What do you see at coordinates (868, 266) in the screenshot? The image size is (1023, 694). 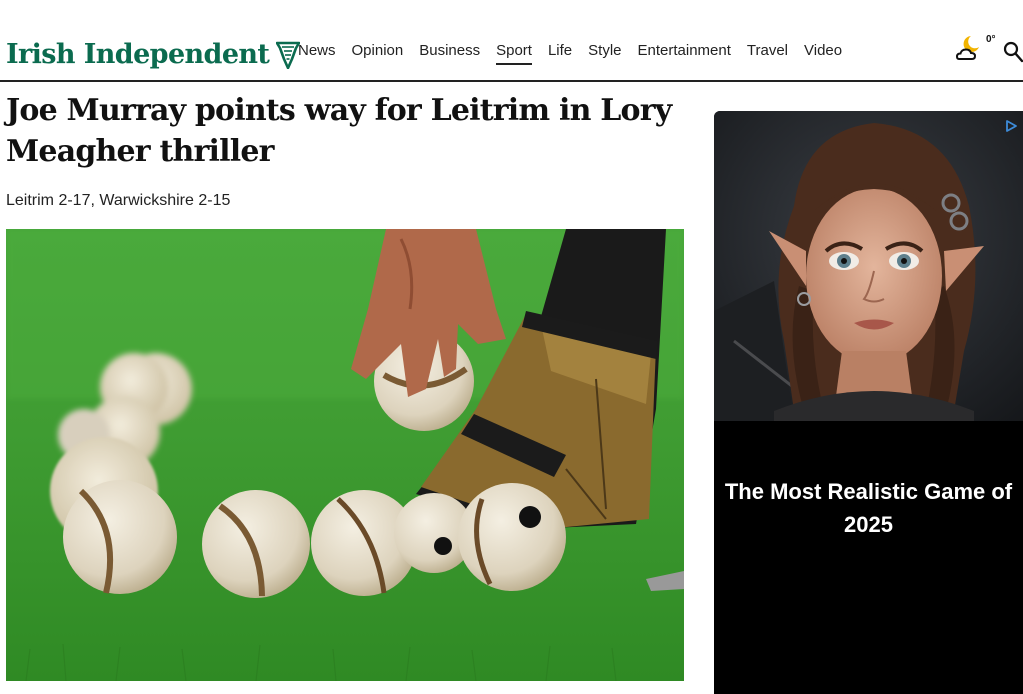 I see `ad-character-artwork` at bounding box center [868, 266].